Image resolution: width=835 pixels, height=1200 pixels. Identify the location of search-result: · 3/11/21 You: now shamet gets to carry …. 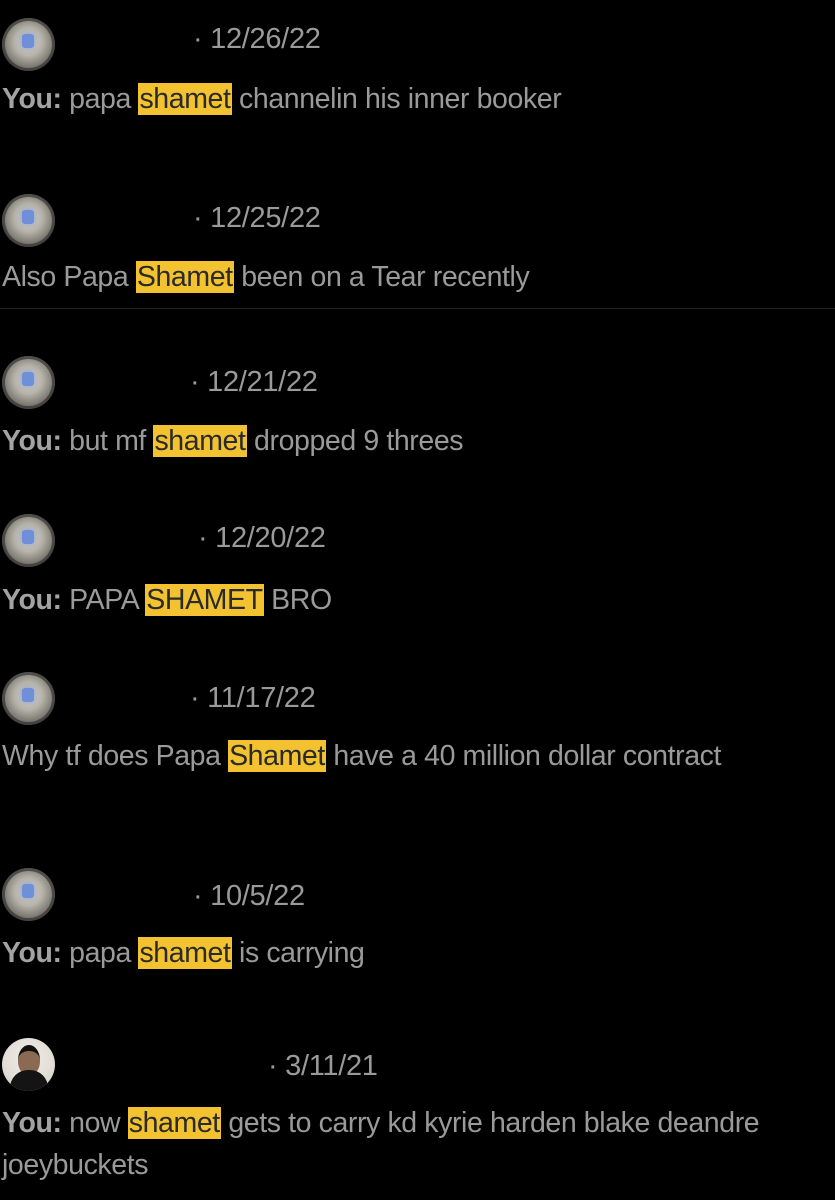
(417, 1115).